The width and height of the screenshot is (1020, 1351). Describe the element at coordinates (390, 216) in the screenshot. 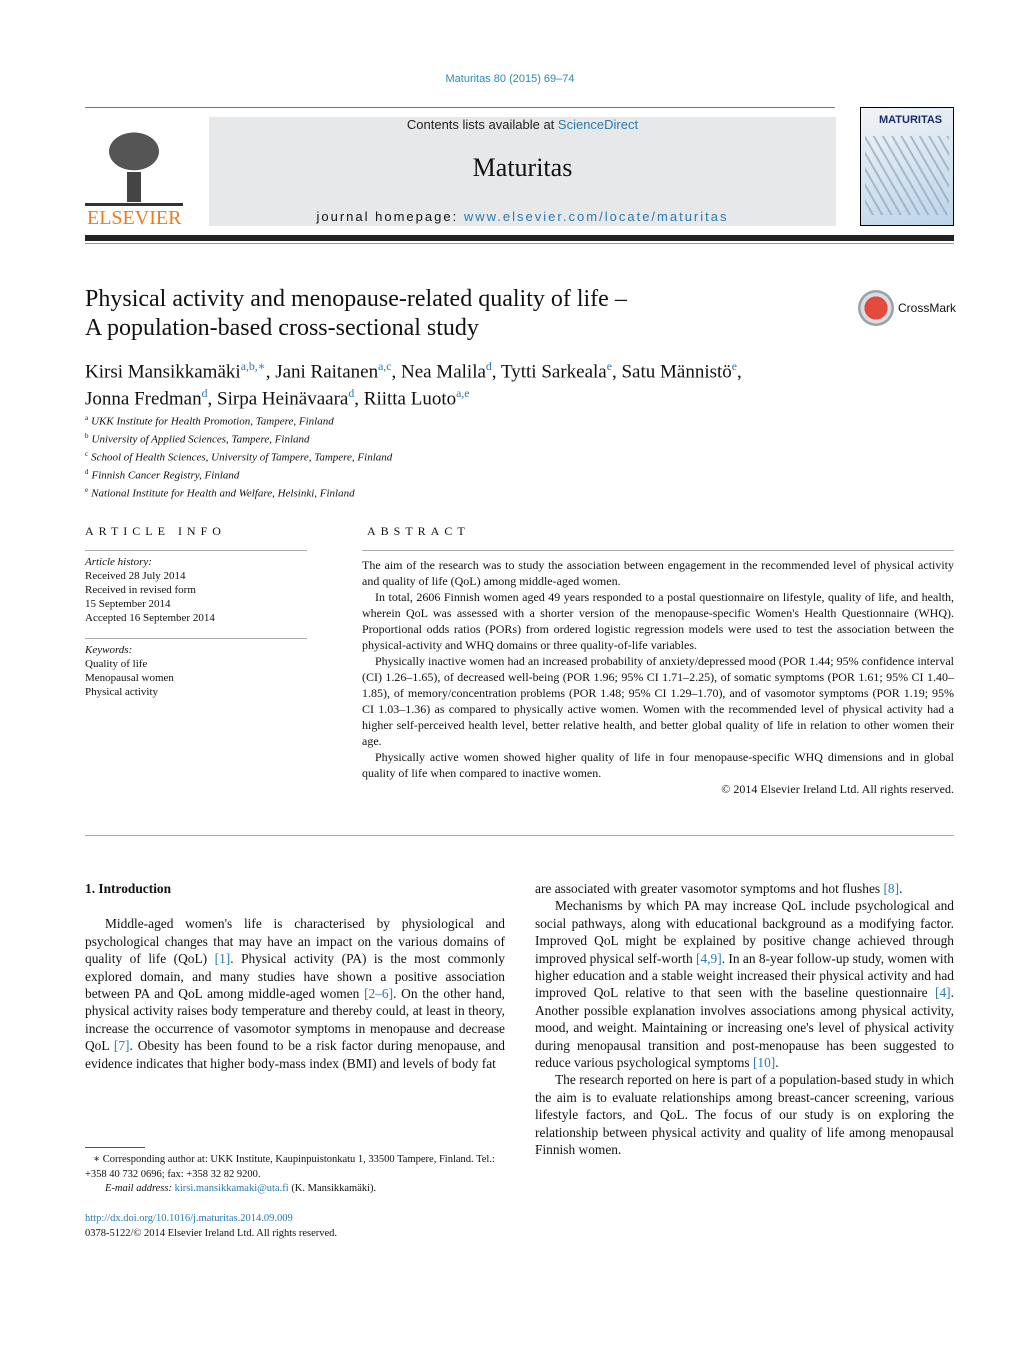

I see `homepage-prefix: journal homepage:` at that location.